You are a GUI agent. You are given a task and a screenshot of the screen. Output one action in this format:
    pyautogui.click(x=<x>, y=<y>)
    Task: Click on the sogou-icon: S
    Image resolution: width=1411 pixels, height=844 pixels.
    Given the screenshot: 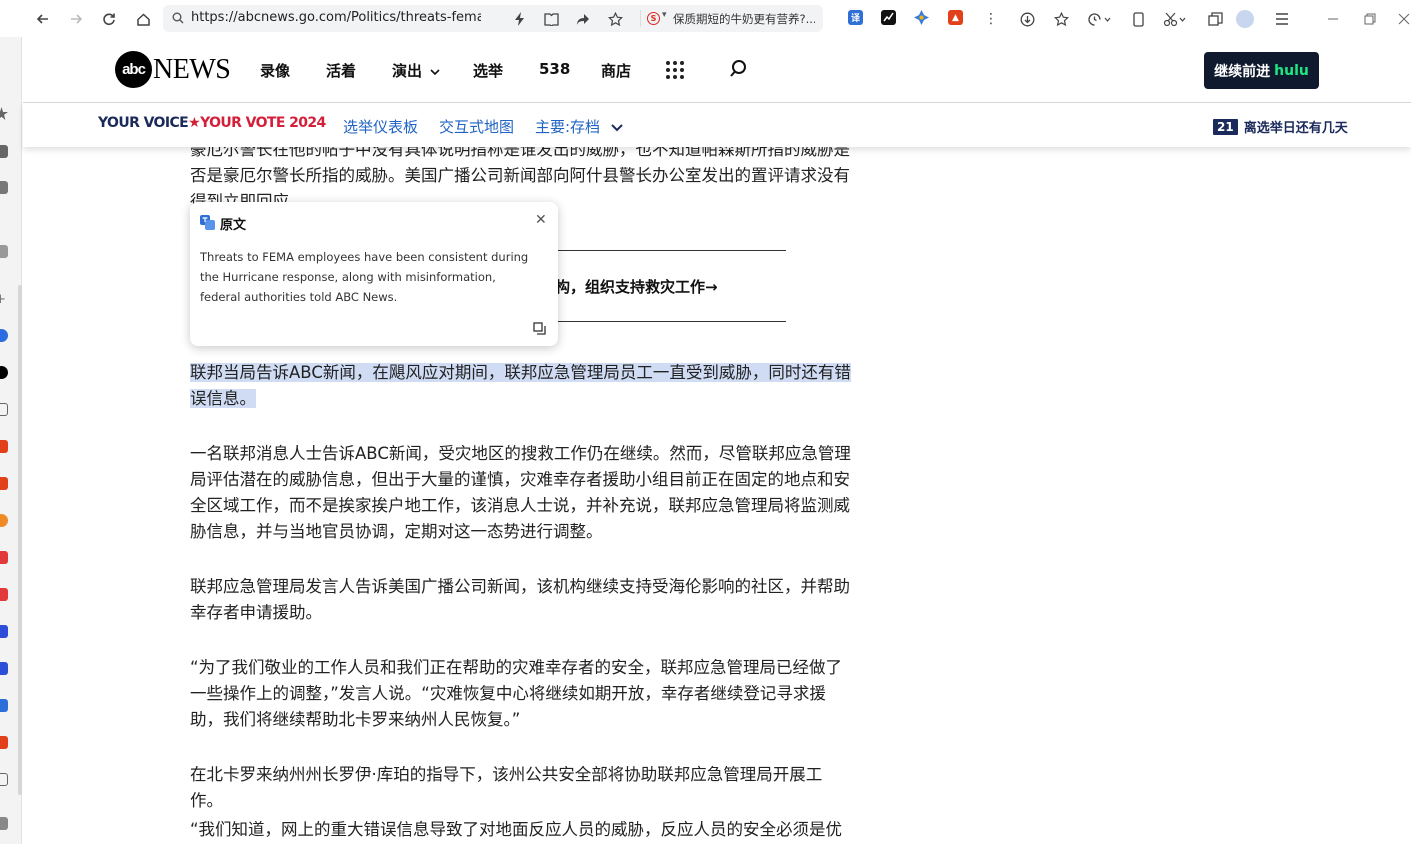 What is the action you would take?
    pyautogui.click(x=653, y=18)
    